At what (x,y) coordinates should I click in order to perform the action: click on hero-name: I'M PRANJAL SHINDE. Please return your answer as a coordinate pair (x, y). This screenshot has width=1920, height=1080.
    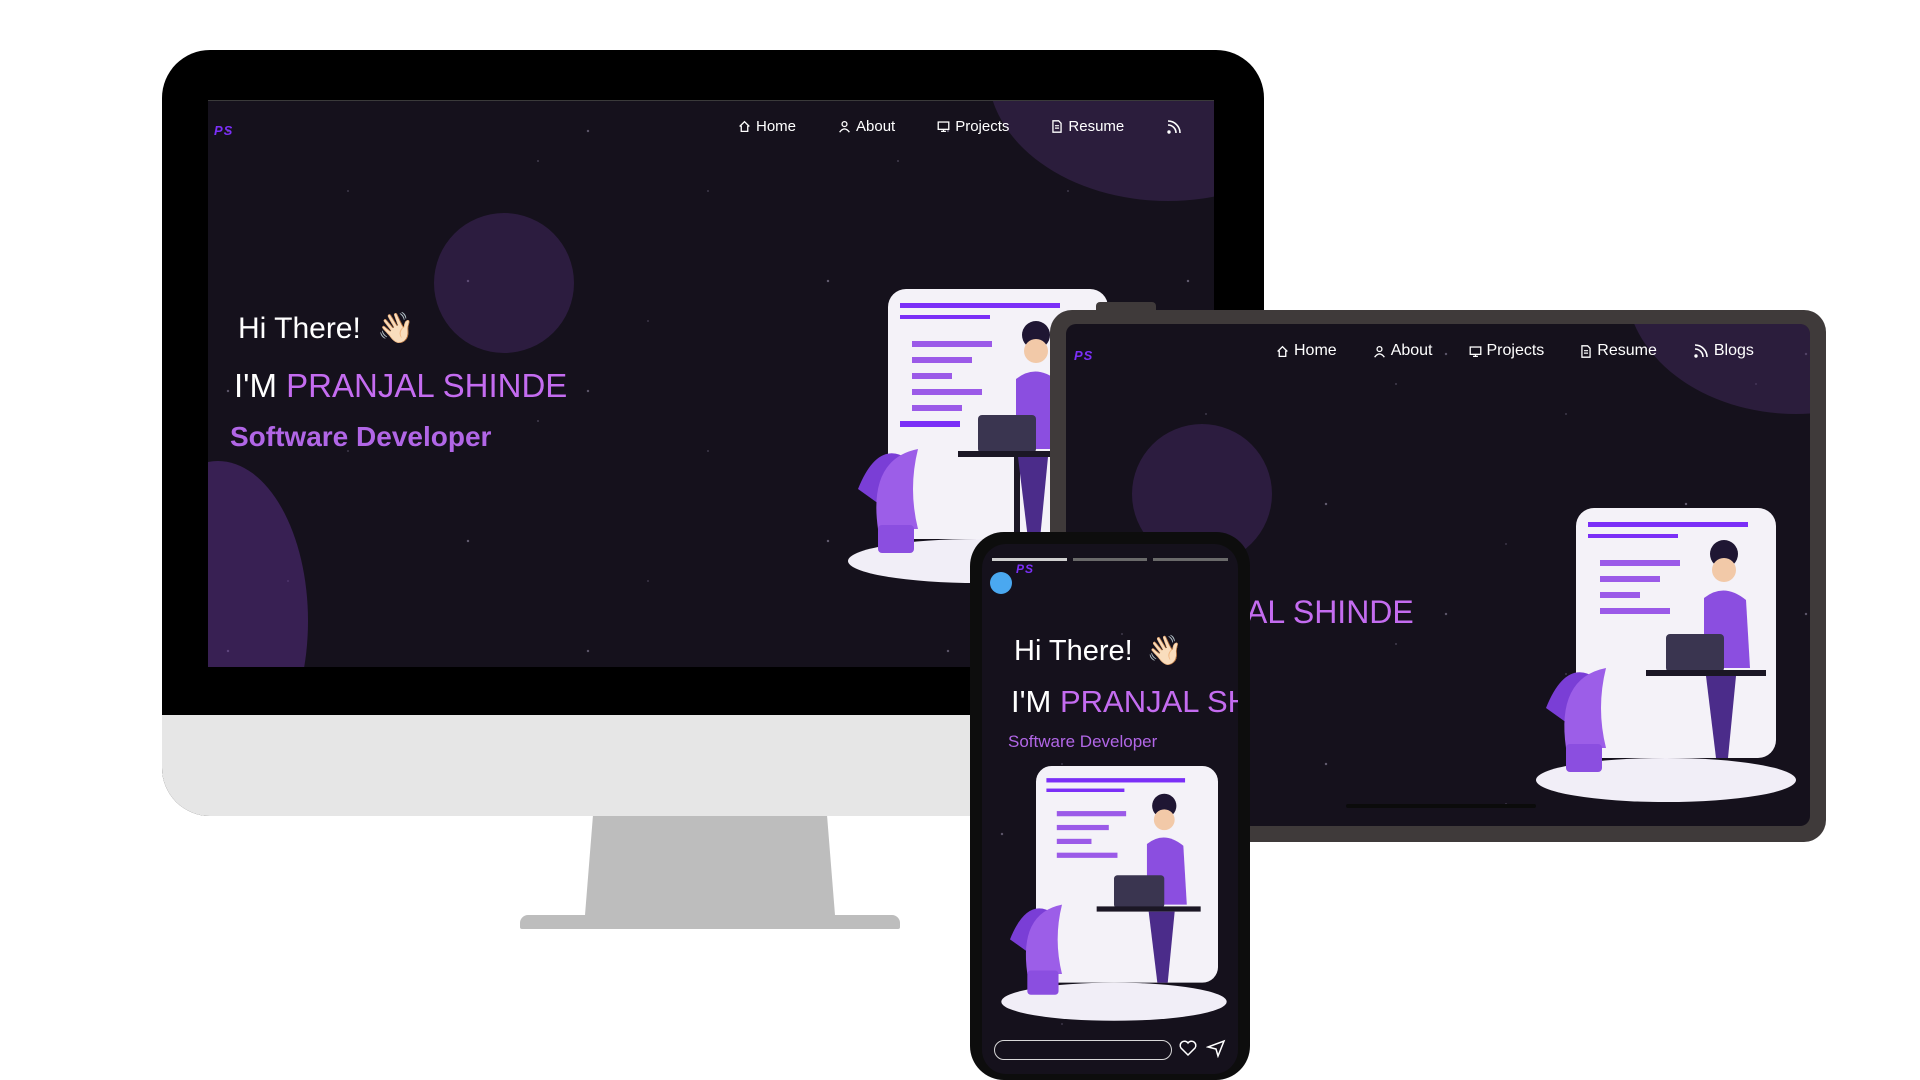
    Looking at the image, I should click on (400, 386).